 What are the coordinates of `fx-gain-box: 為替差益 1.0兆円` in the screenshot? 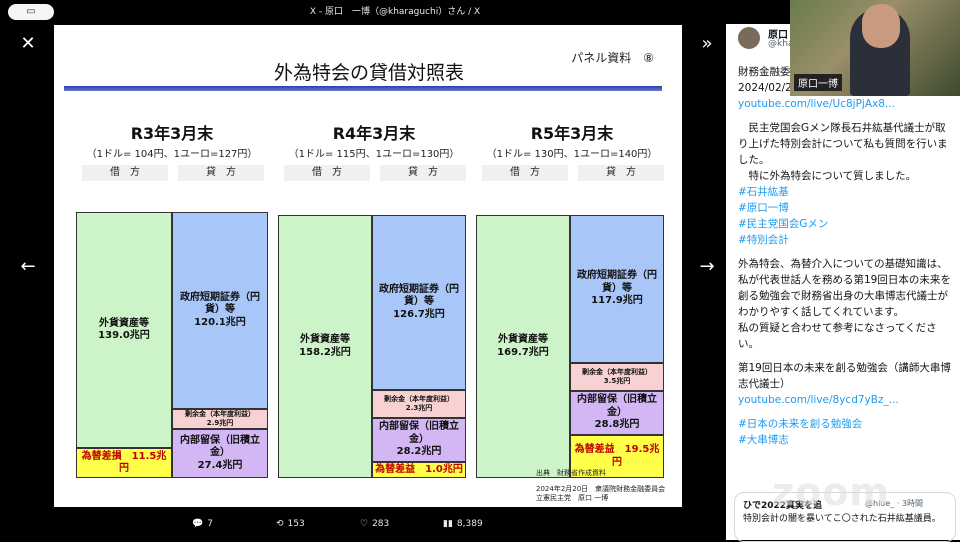 It's located at (419, 470).